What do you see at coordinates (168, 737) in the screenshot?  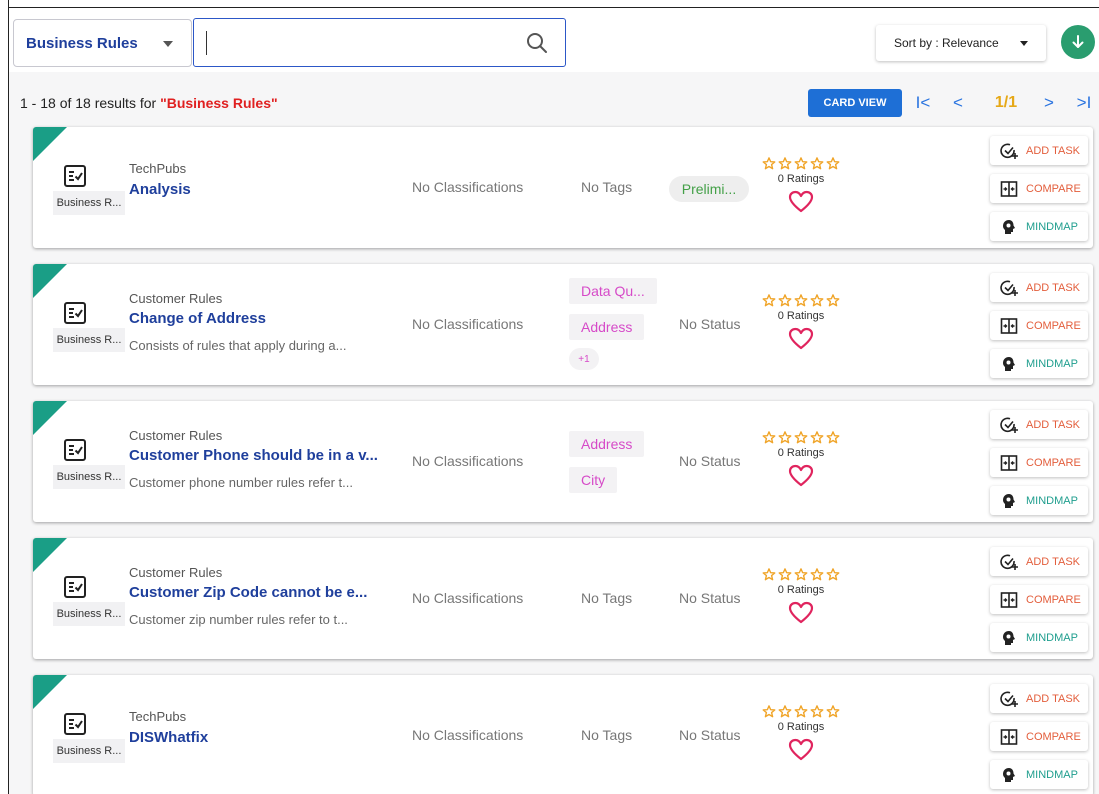 I see `card-title-link: DISWhatfix` at bounding box center [168, 737].